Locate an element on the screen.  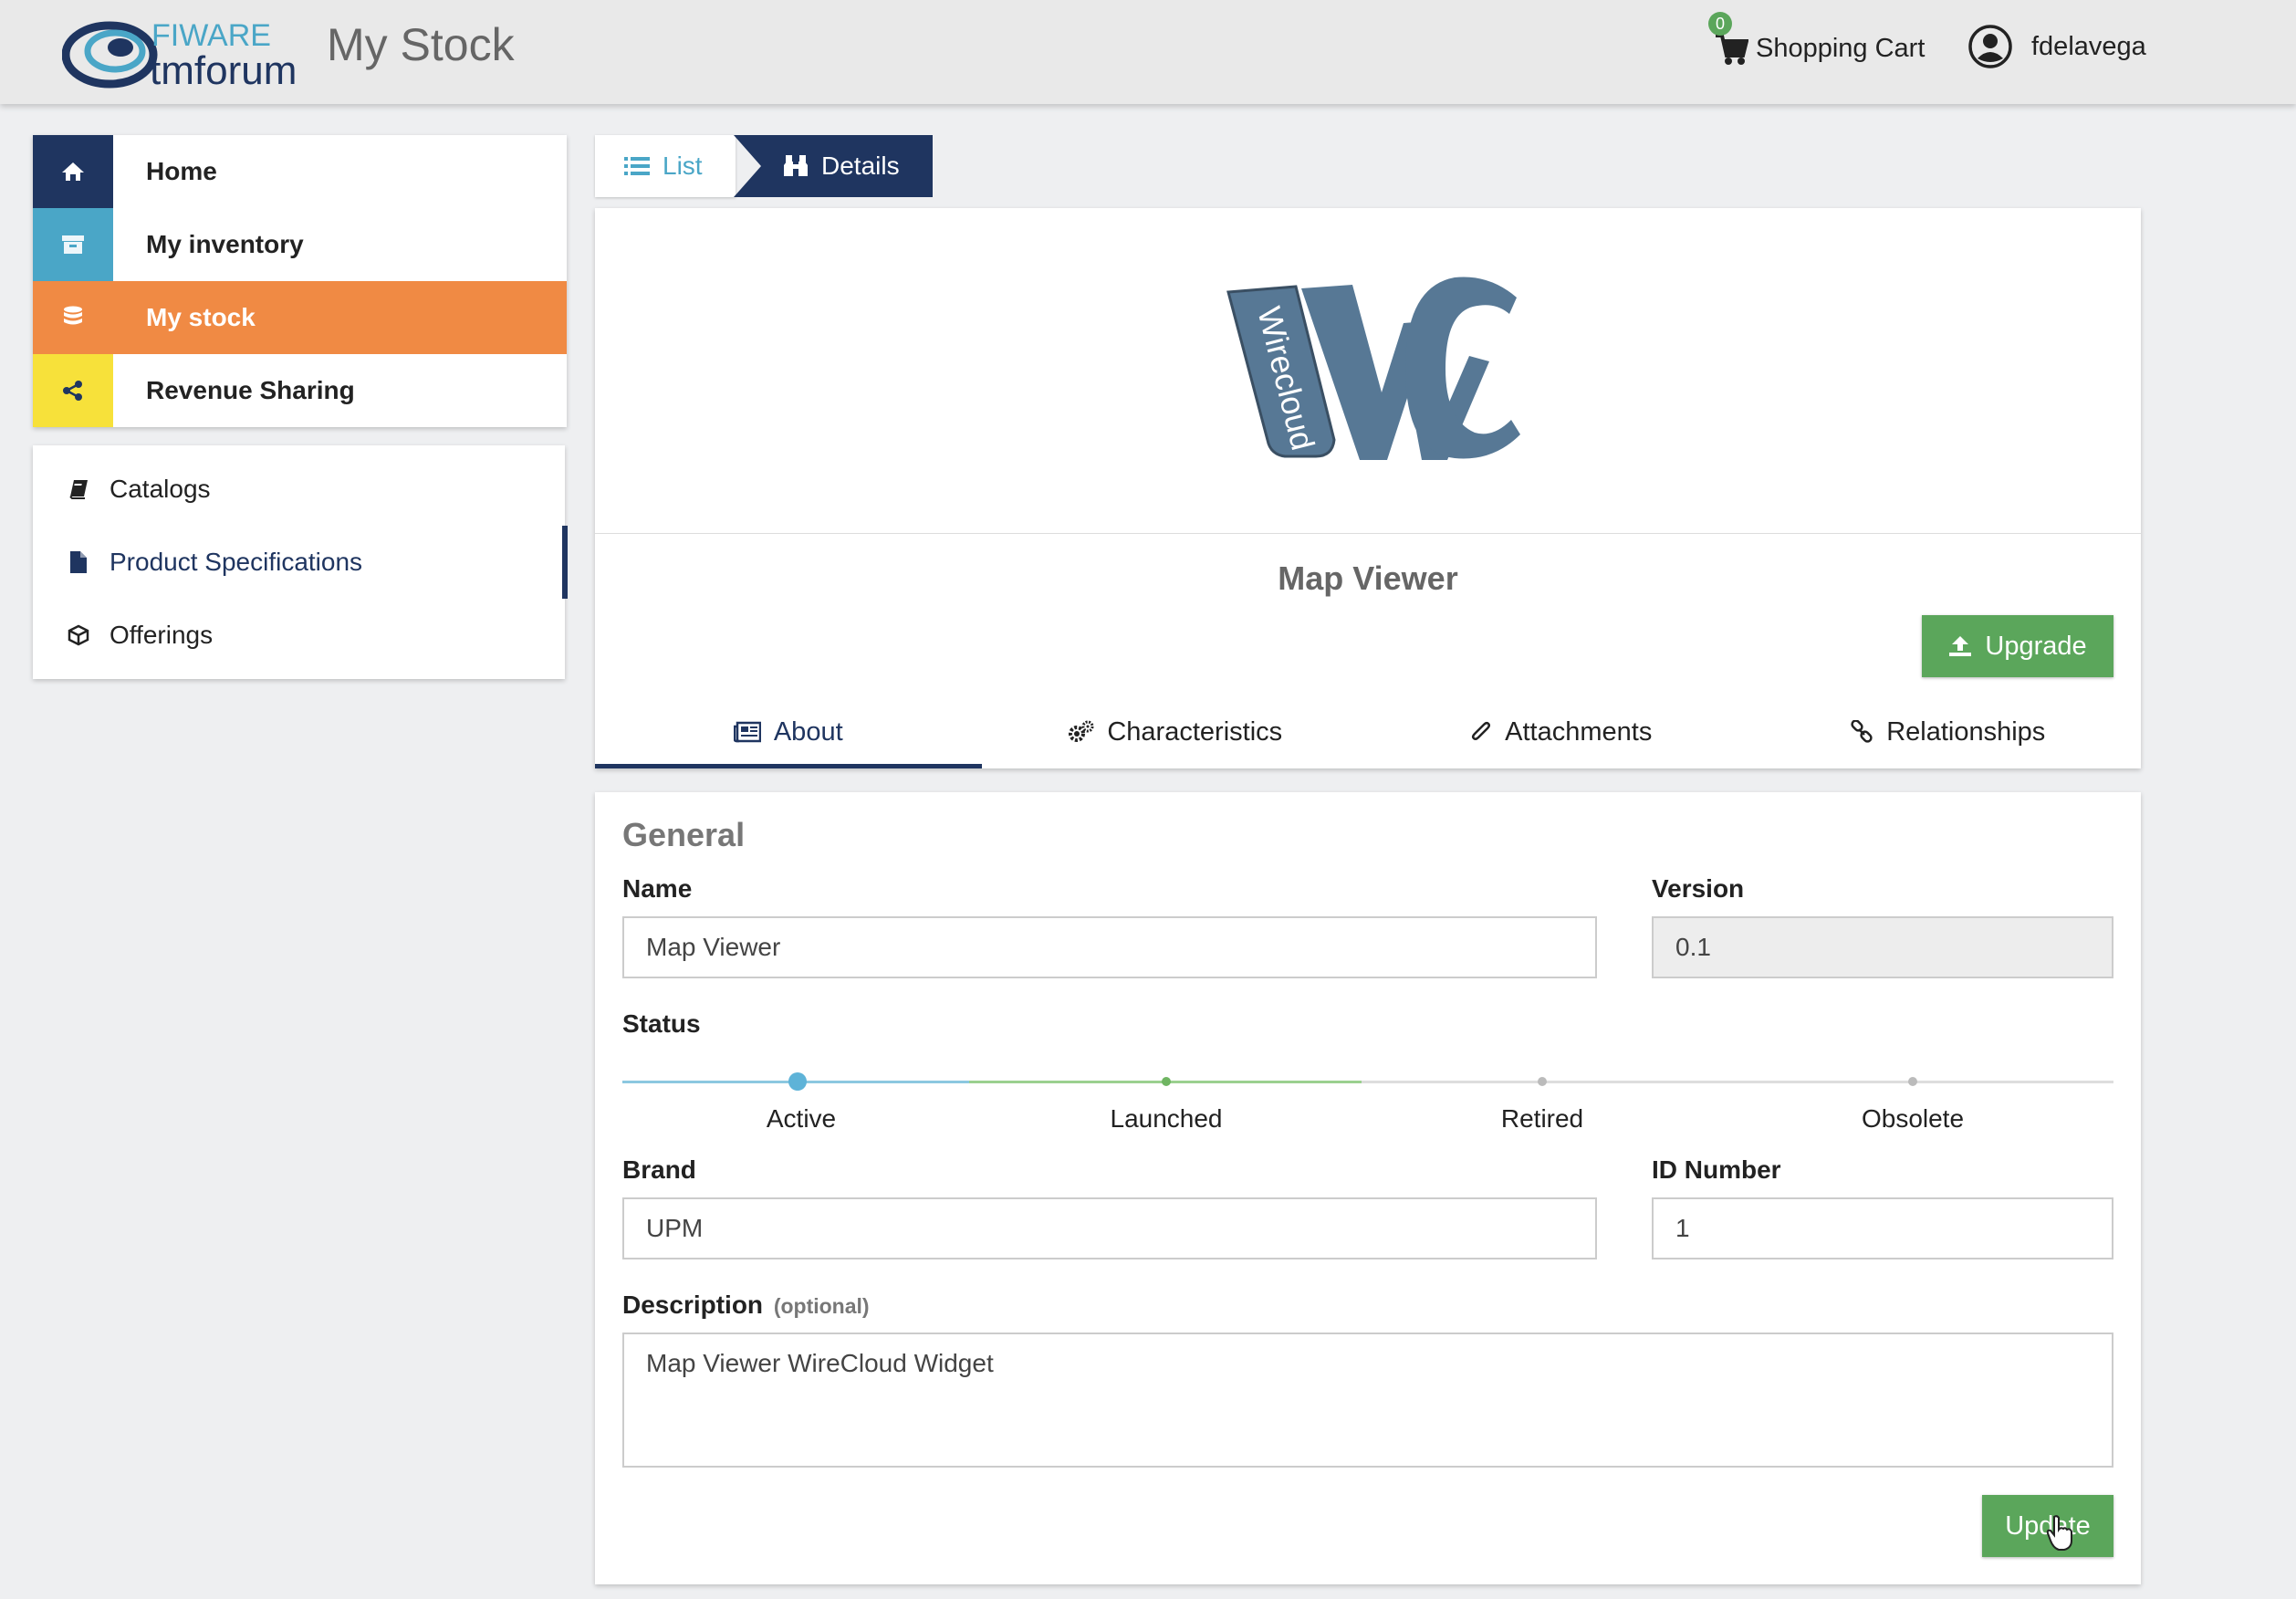
cart-icon: 0 is located at coordinates (1728, 39).